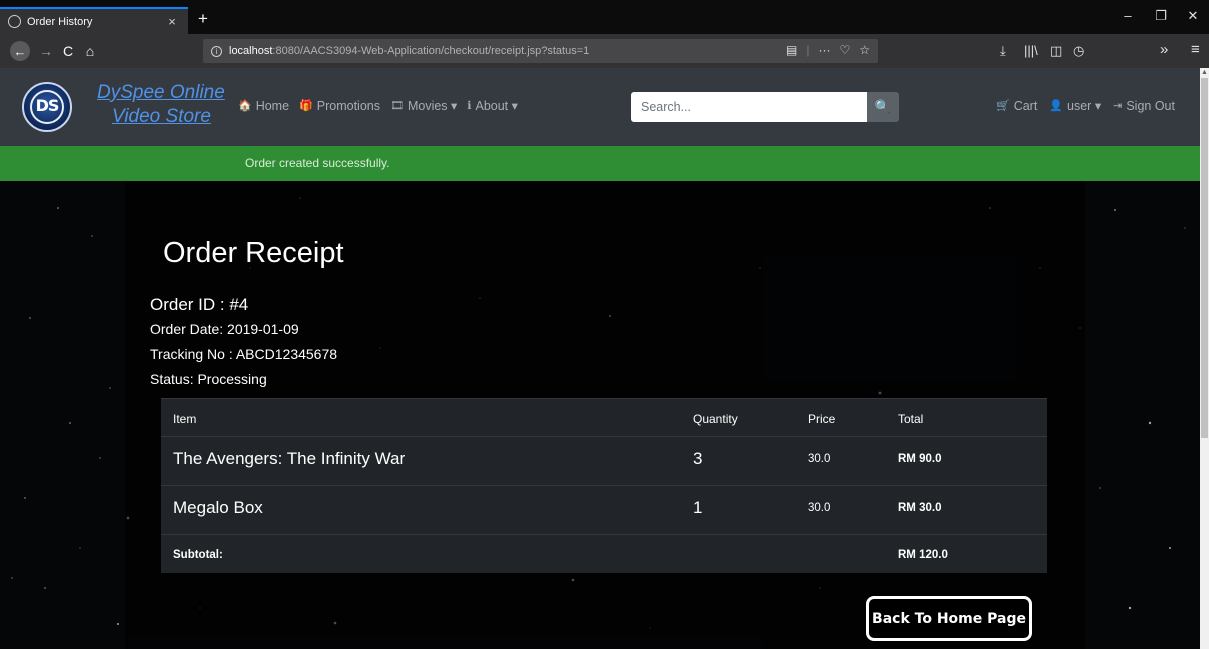  What do you see at coordinates (203, 19) in the screenshot?
I see `new-tab-button: +` at bounding box center [203, 19].